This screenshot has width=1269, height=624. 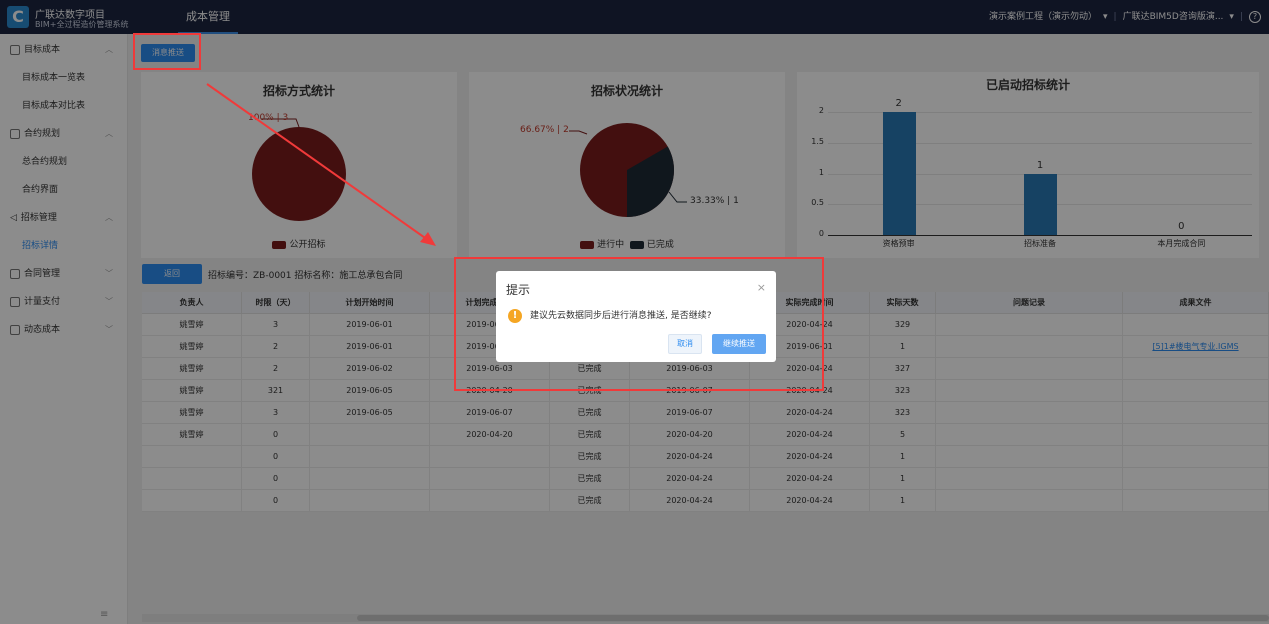 I want to click on dialog-title: 提示, so click(x=518, y=290).